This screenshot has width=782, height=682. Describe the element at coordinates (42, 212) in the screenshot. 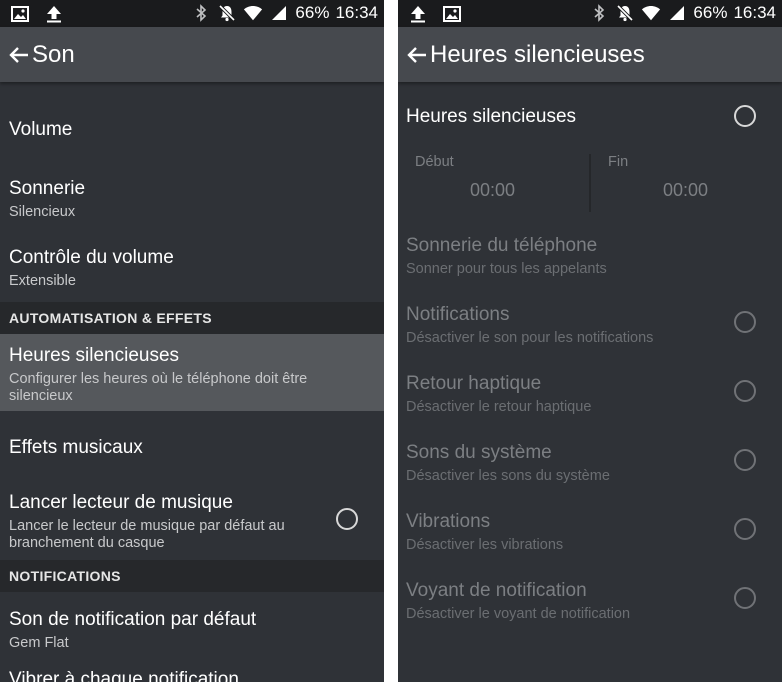

I see `item-subtitle: Silencieux` at that location.